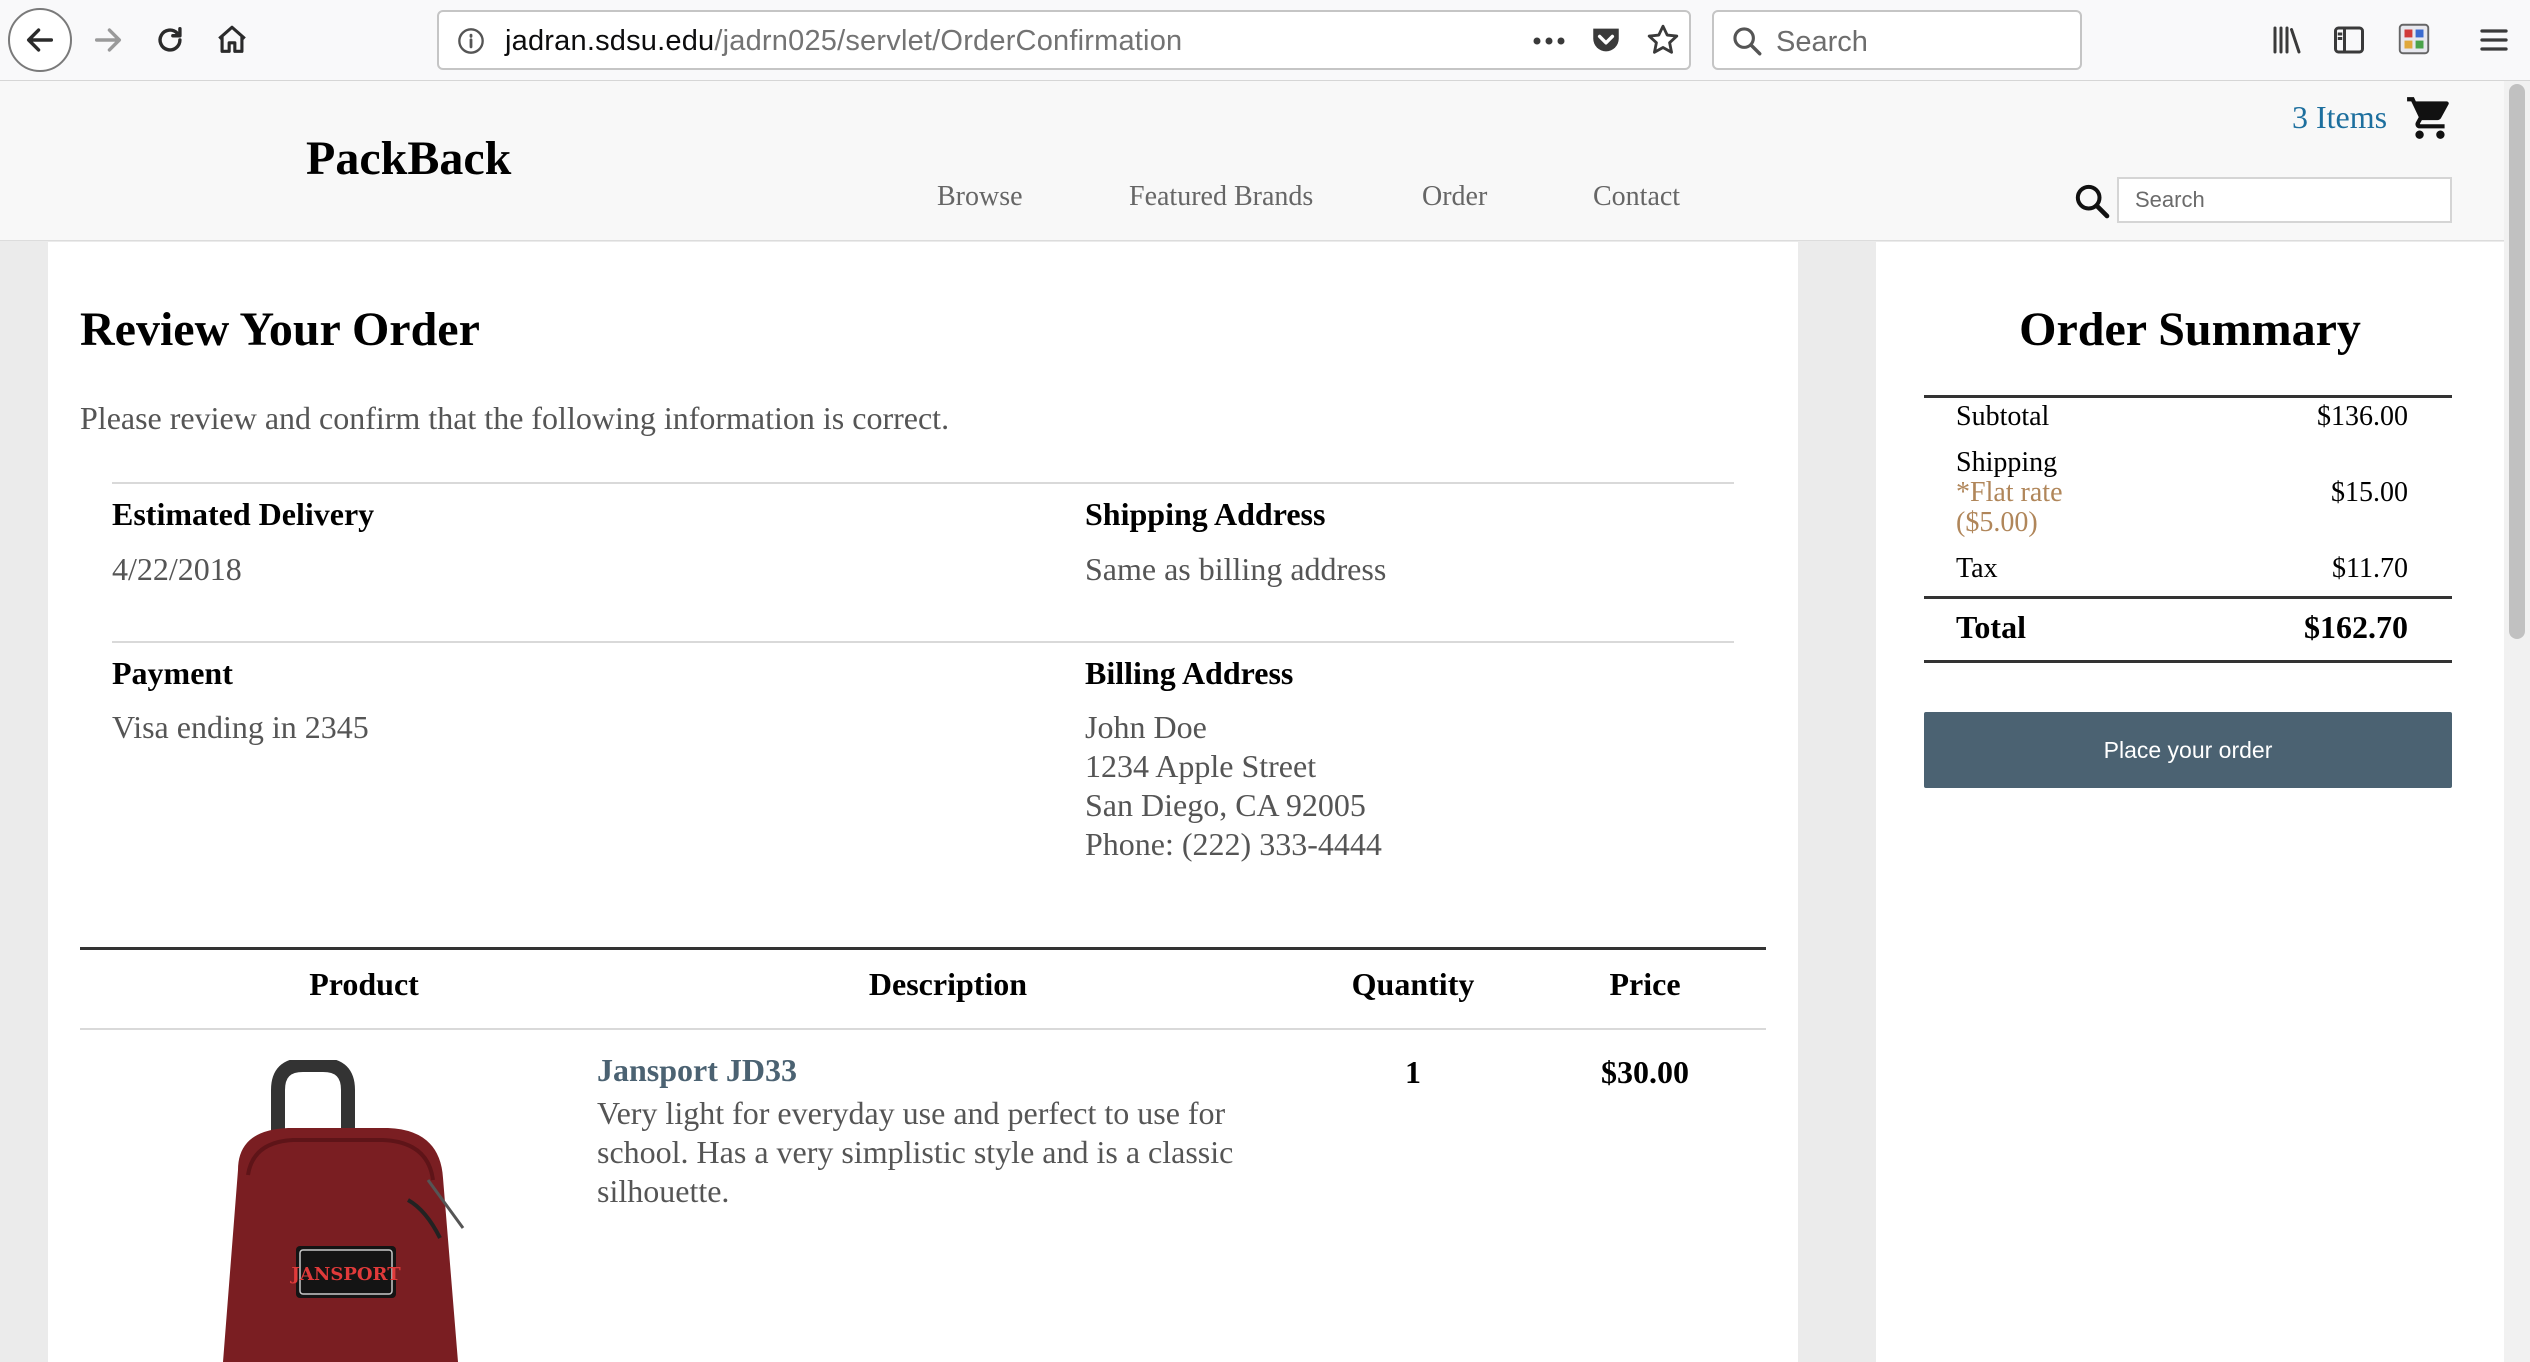 The height and width of the screenshot is (1362, 2530). What do you see at coordinates (240, 727) in the screenshot?
I see `payment-value: Visa ending in 2345` at bounding box center [240, 727].